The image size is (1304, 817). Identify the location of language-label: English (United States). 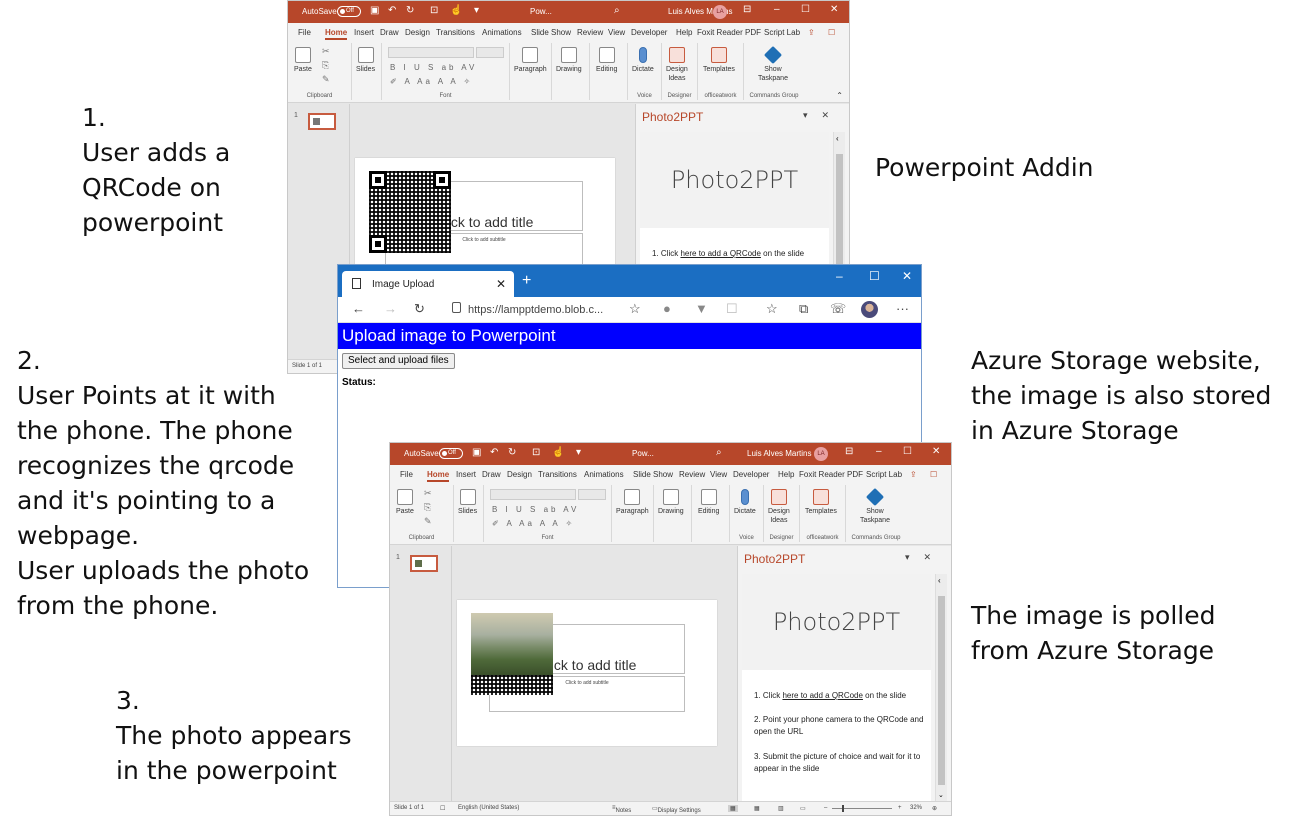
(488, 808).